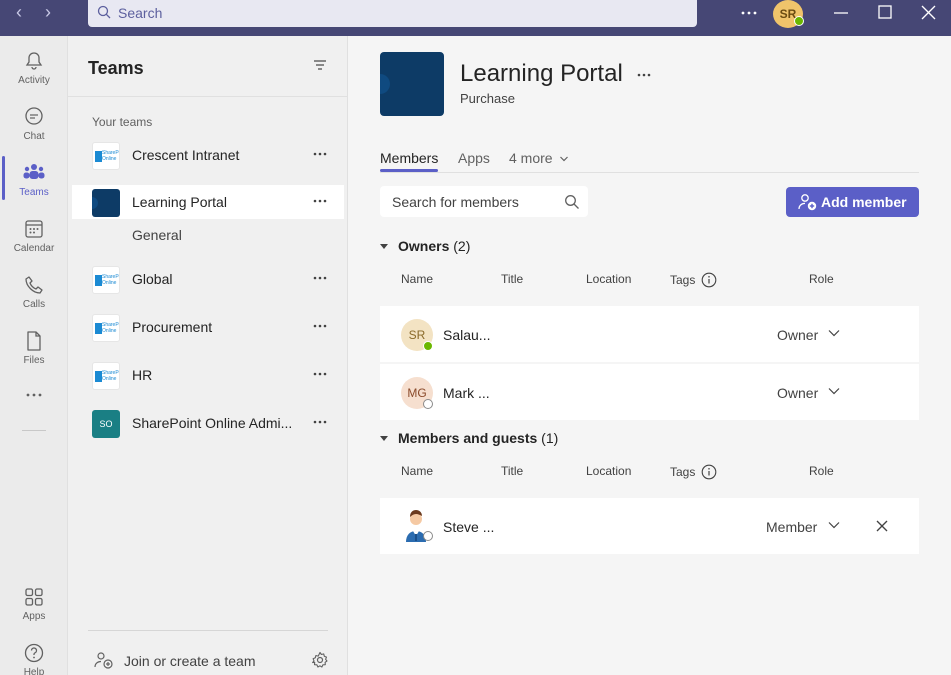 Image resolution: width=951 pixels, height=675 pixels. I want to click on rail-label: Help, so click(34, 671).